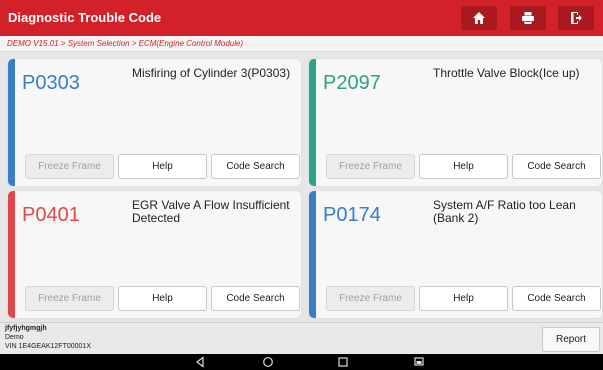  I want to click on dtc-description: EGR Valve A Flow Insufficient Detected, so click(211, 211).